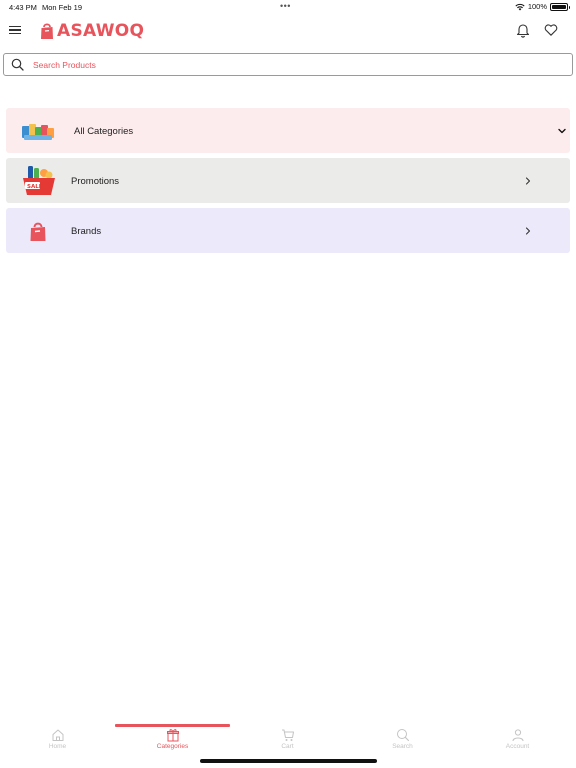 This screenshot has height=768, width=576. What do you see at coordinates (95, 181) in the screenshot?
I see `category-label: Promotions` at bounding box center [95, 181].